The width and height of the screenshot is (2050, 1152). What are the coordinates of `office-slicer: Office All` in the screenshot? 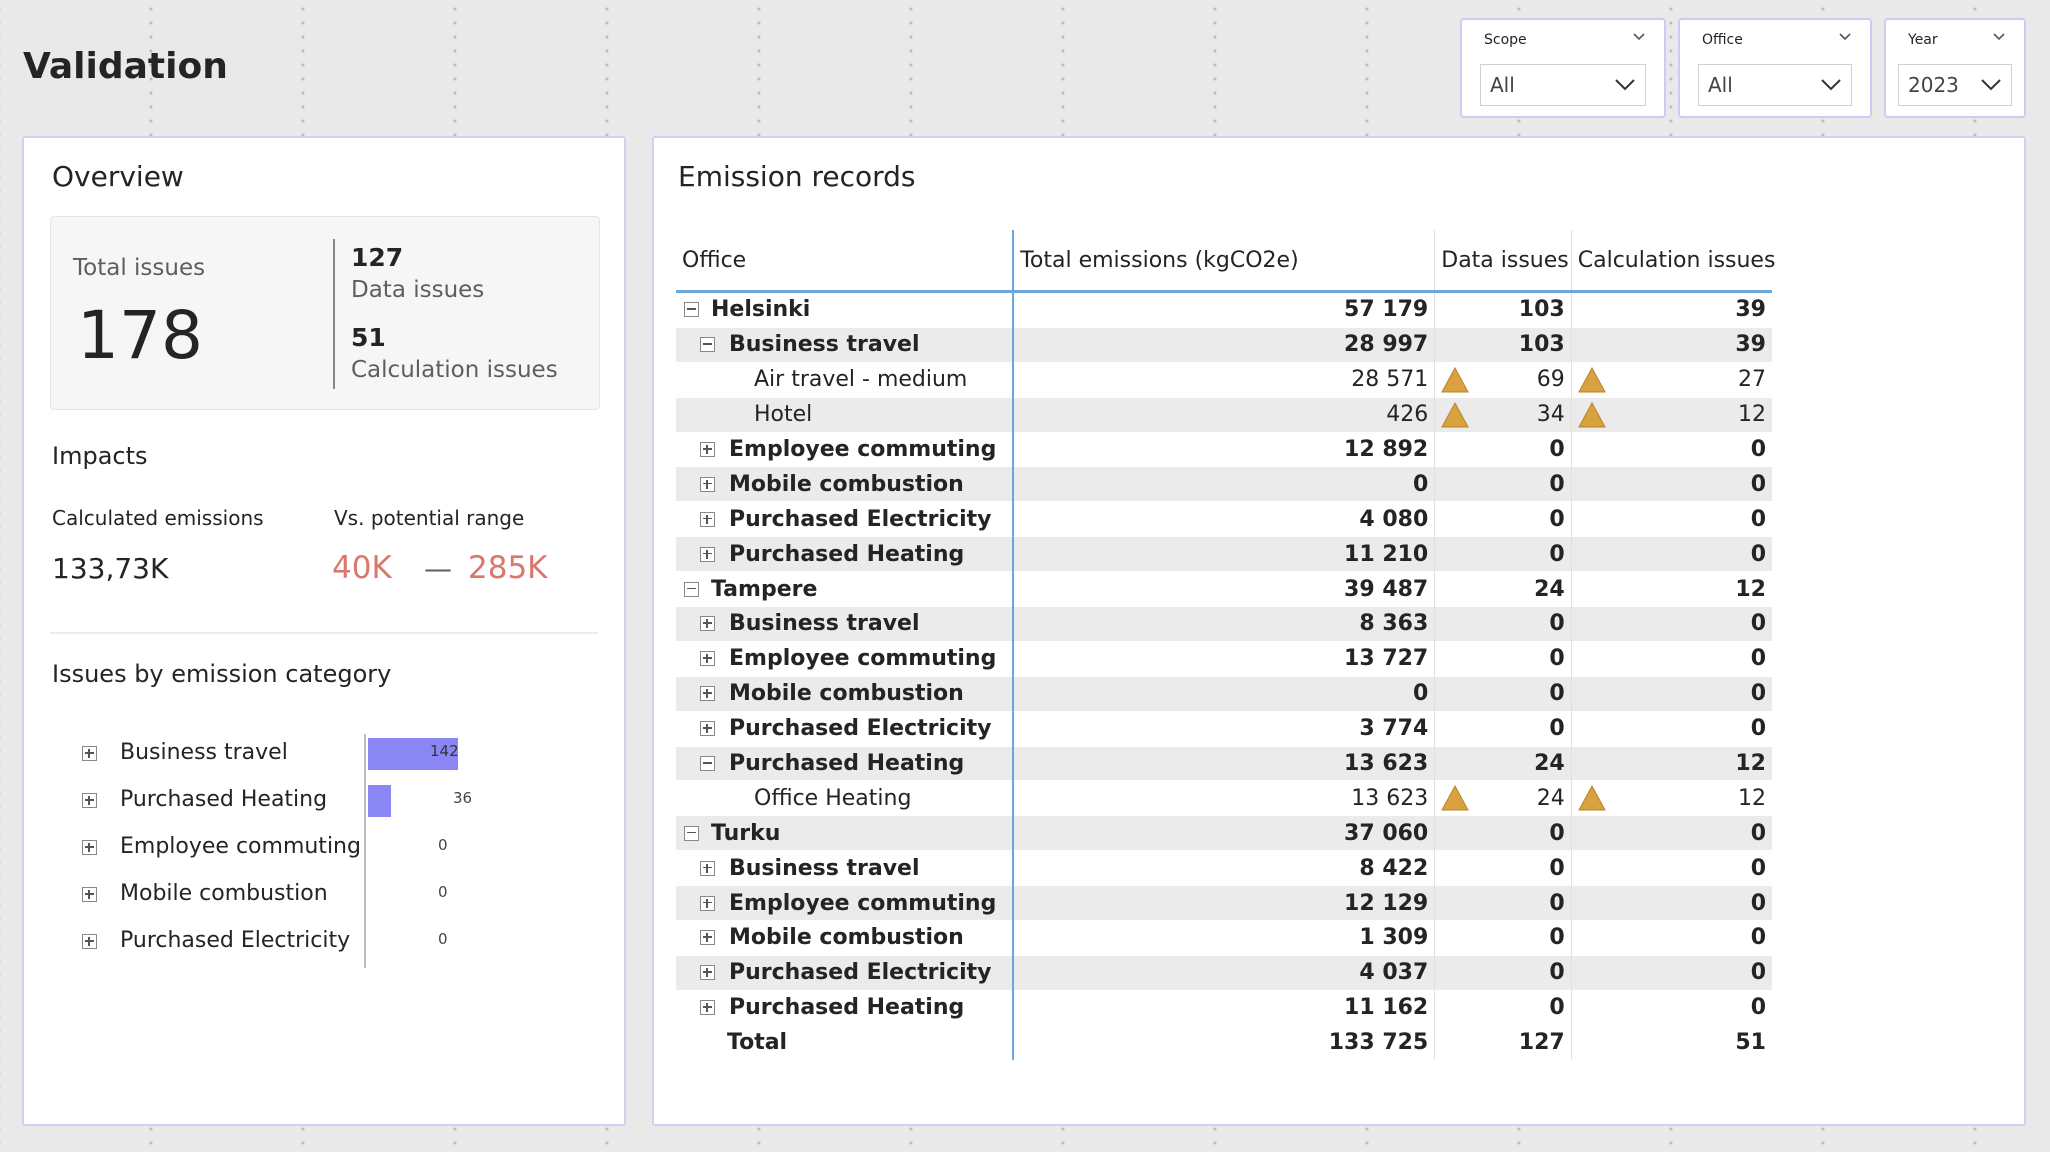 It's located at (1775, 68).